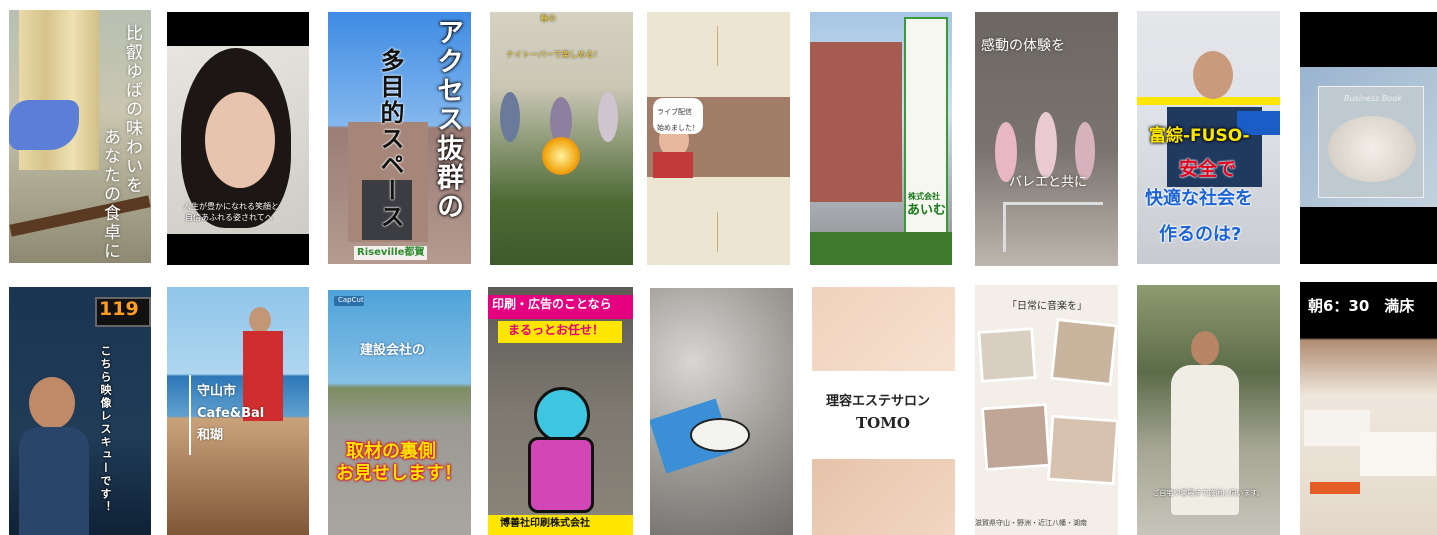 The height and width of the screenshot is (535, 1437). Describe the element at coordinates (1046, 139) in the screenshot. I see `video-thumbnail-ballet: 感動の体験を バレエと共に` at that location.